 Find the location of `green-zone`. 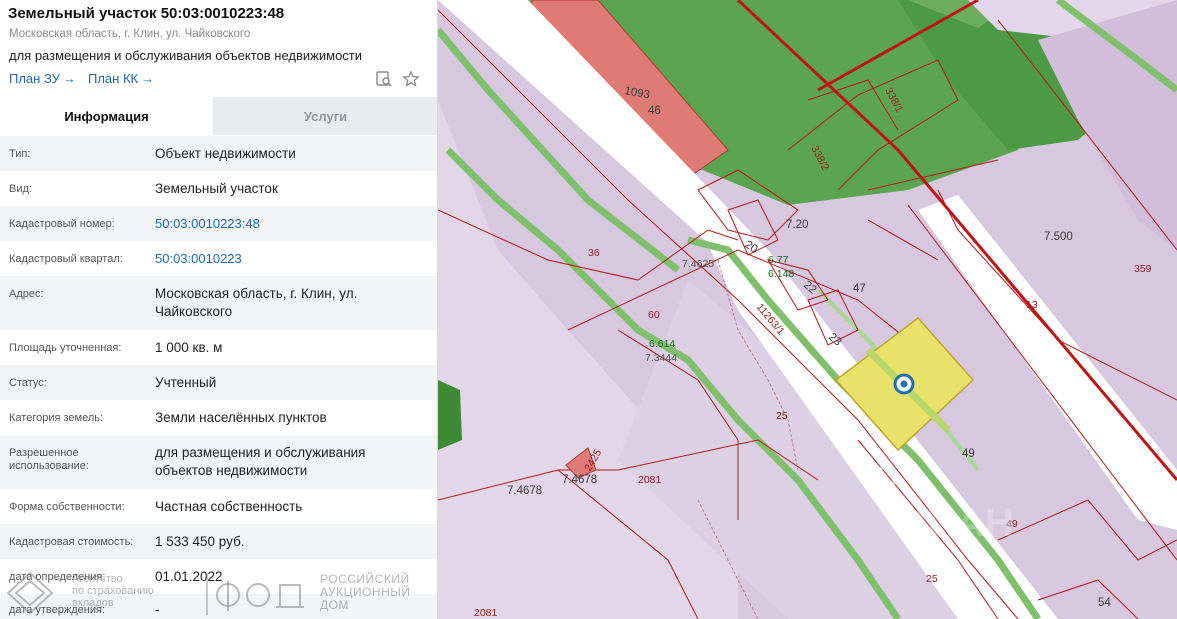

green-zone is located at coordinates (450, 415).